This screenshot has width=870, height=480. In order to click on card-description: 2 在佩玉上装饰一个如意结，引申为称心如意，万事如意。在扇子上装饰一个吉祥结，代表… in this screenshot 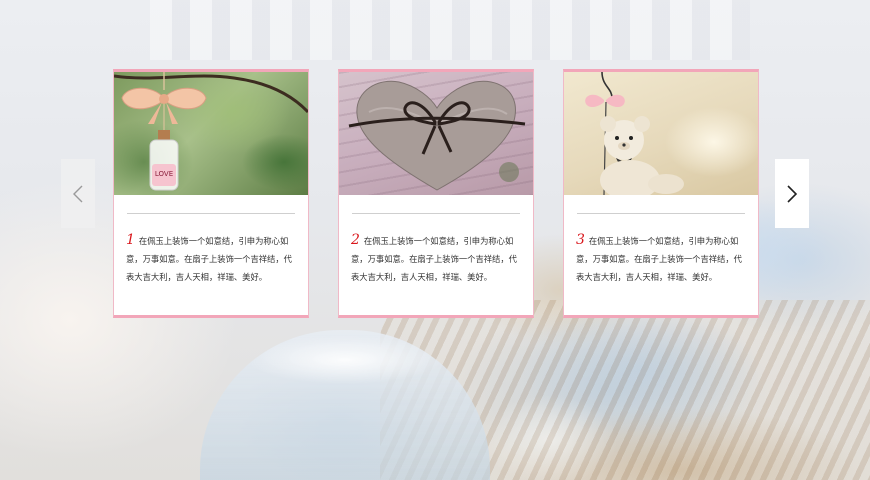, I will do `click(437, 258)`.